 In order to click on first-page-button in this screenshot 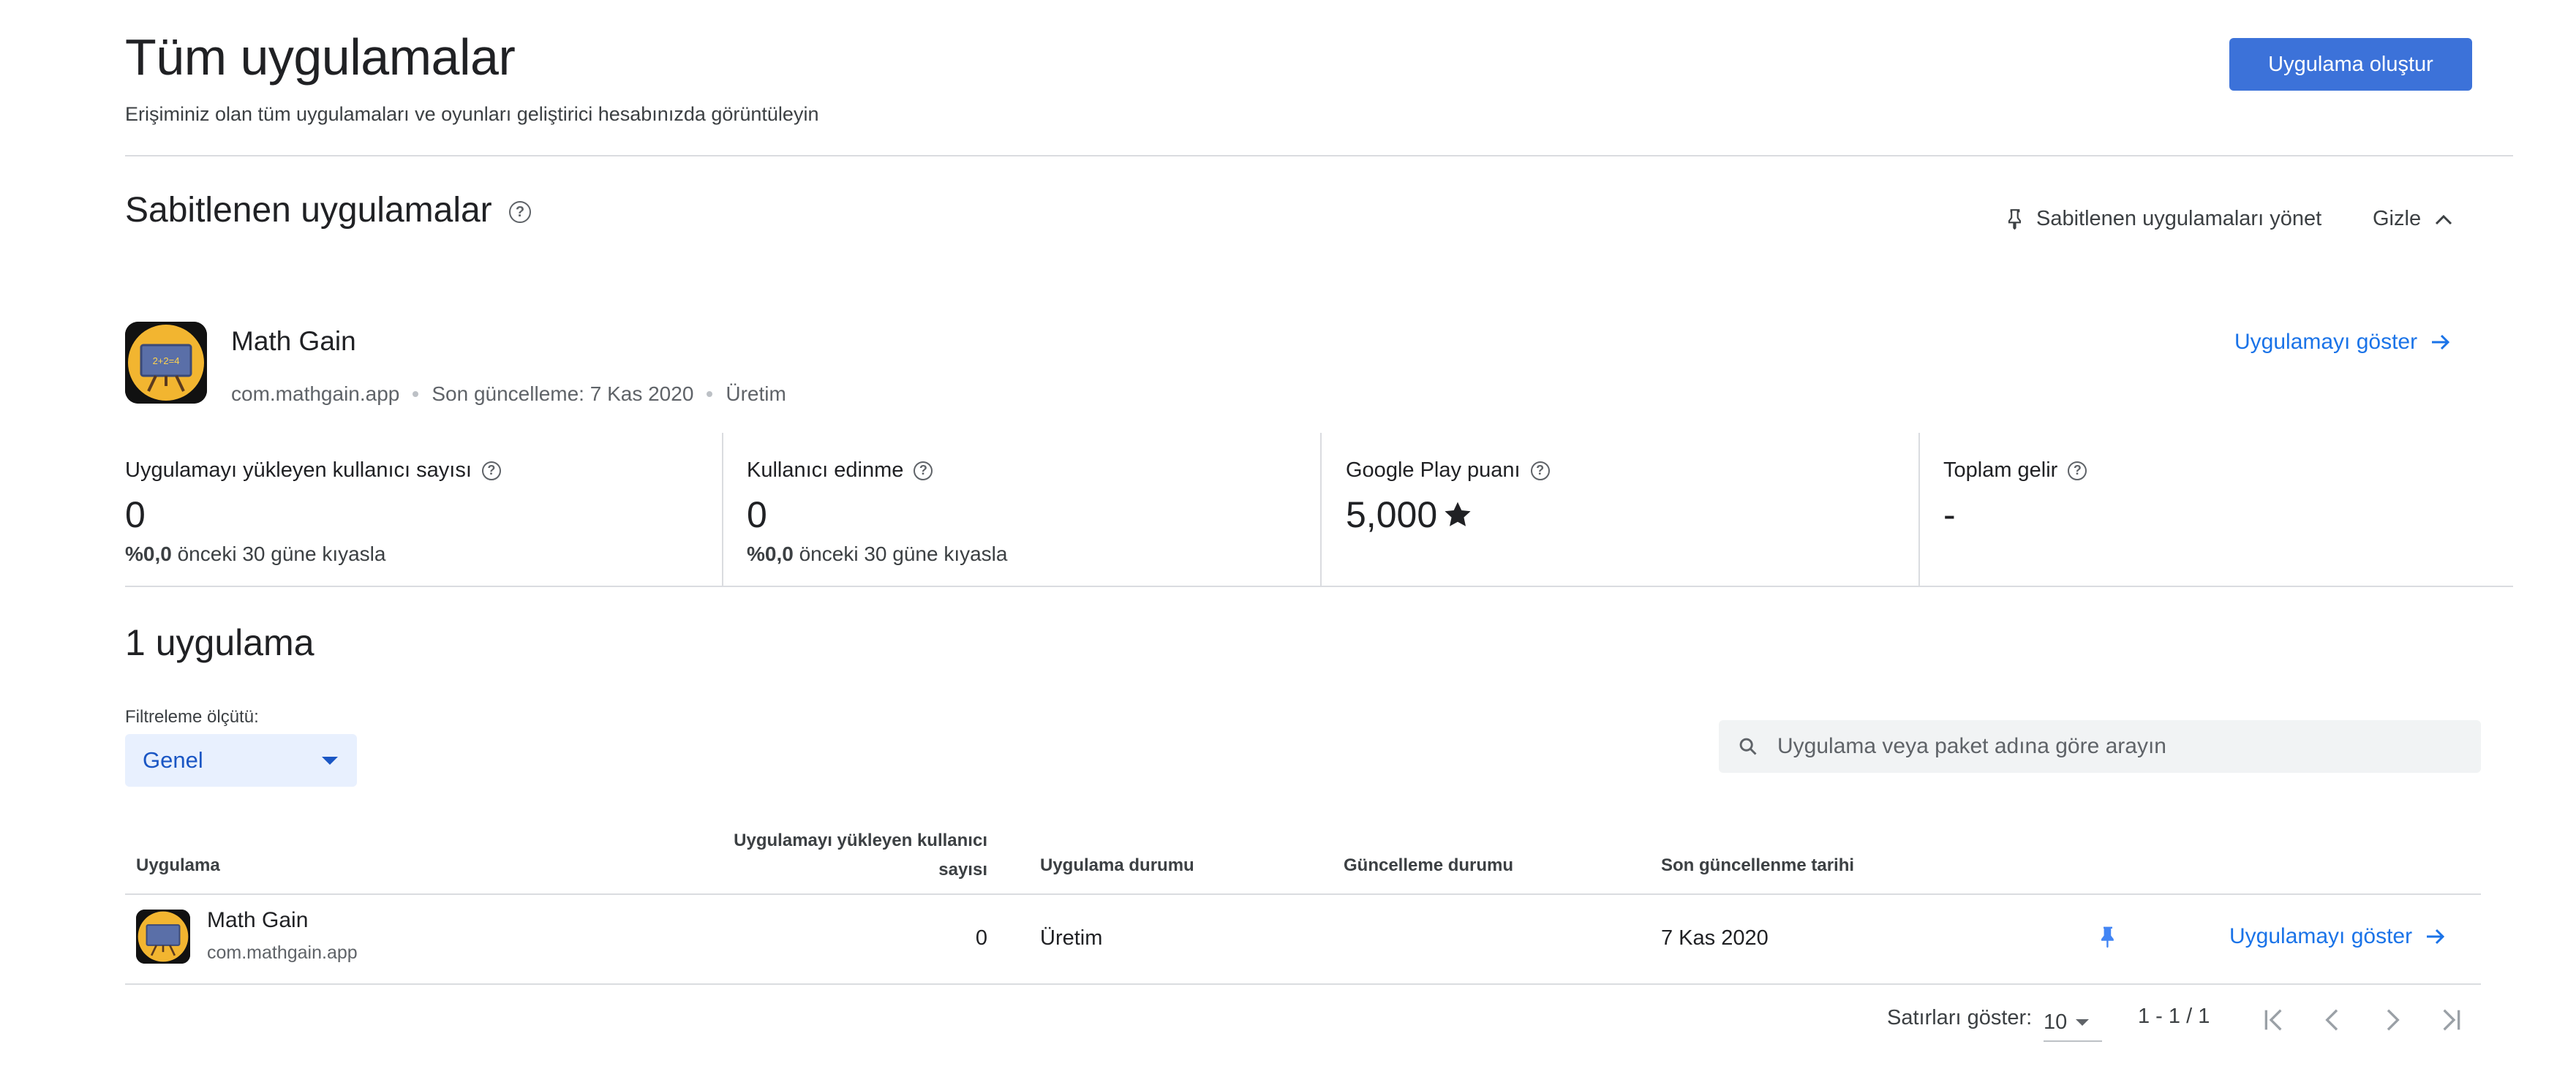, I will do `click(2274, 1020)`.